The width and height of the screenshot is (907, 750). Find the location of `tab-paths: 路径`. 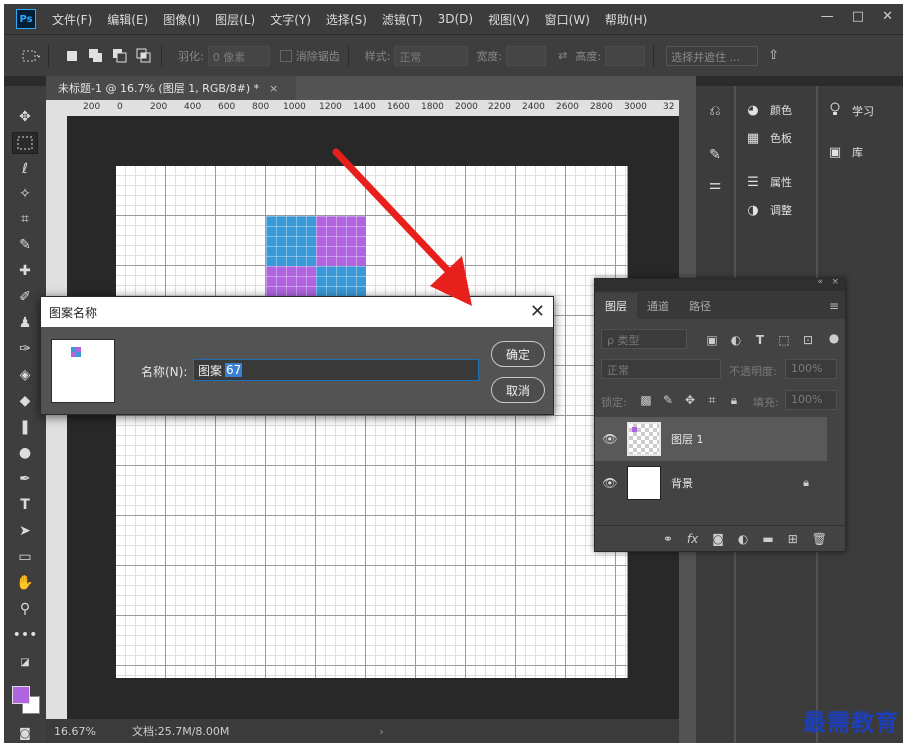

tab-paths: 路径 is located at coordinates (700, 306).